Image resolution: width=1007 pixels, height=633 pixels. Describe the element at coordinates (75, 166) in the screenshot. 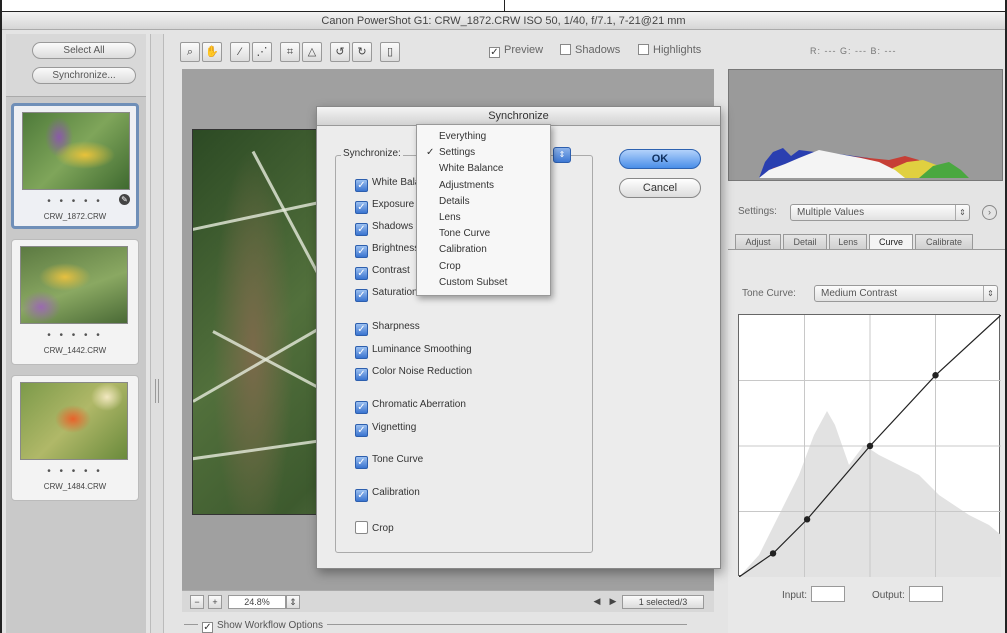

I see `thumbnail-item: • • • • • ✎ CRW_1872.CRW` at that location.